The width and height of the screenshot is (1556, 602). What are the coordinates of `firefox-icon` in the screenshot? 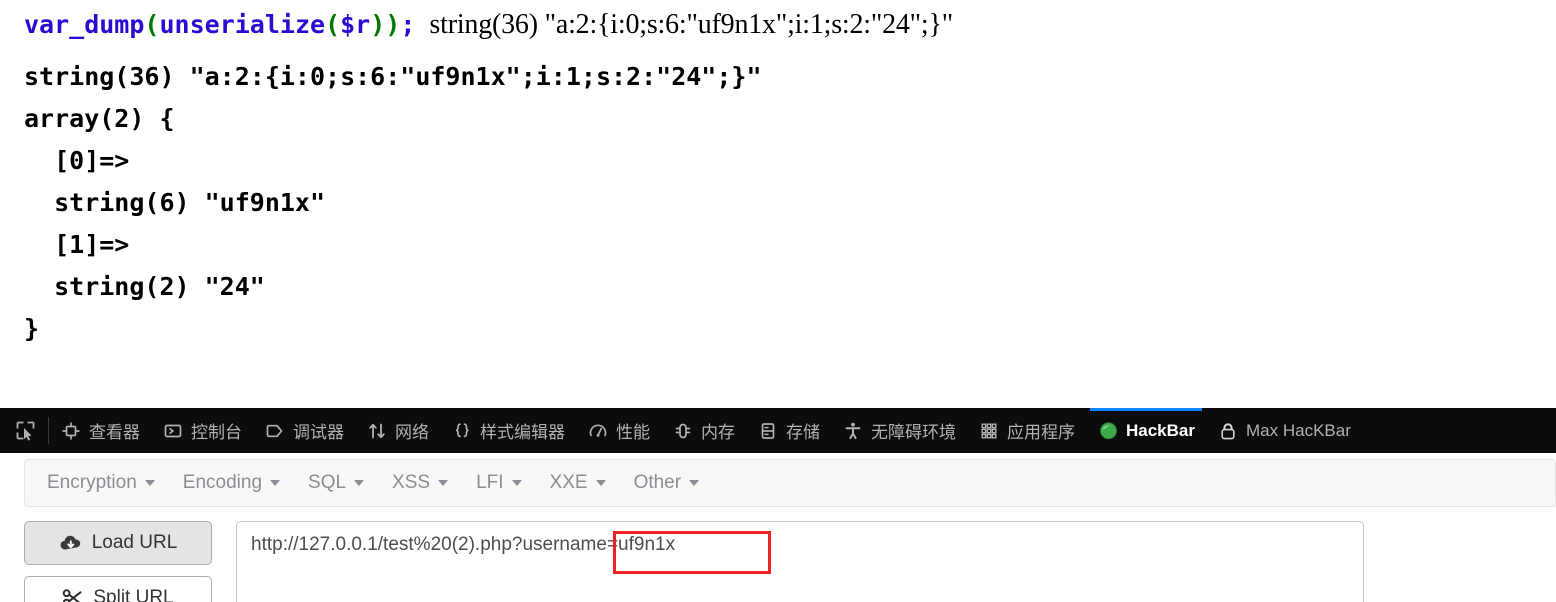 It's located at (1108, 431).